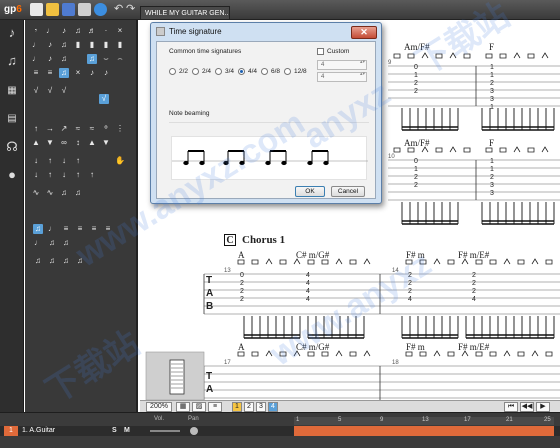 The width and height of the screenshot is (560, 448). I want to click on palette-effect-icon: ↕, so click(78, 143).